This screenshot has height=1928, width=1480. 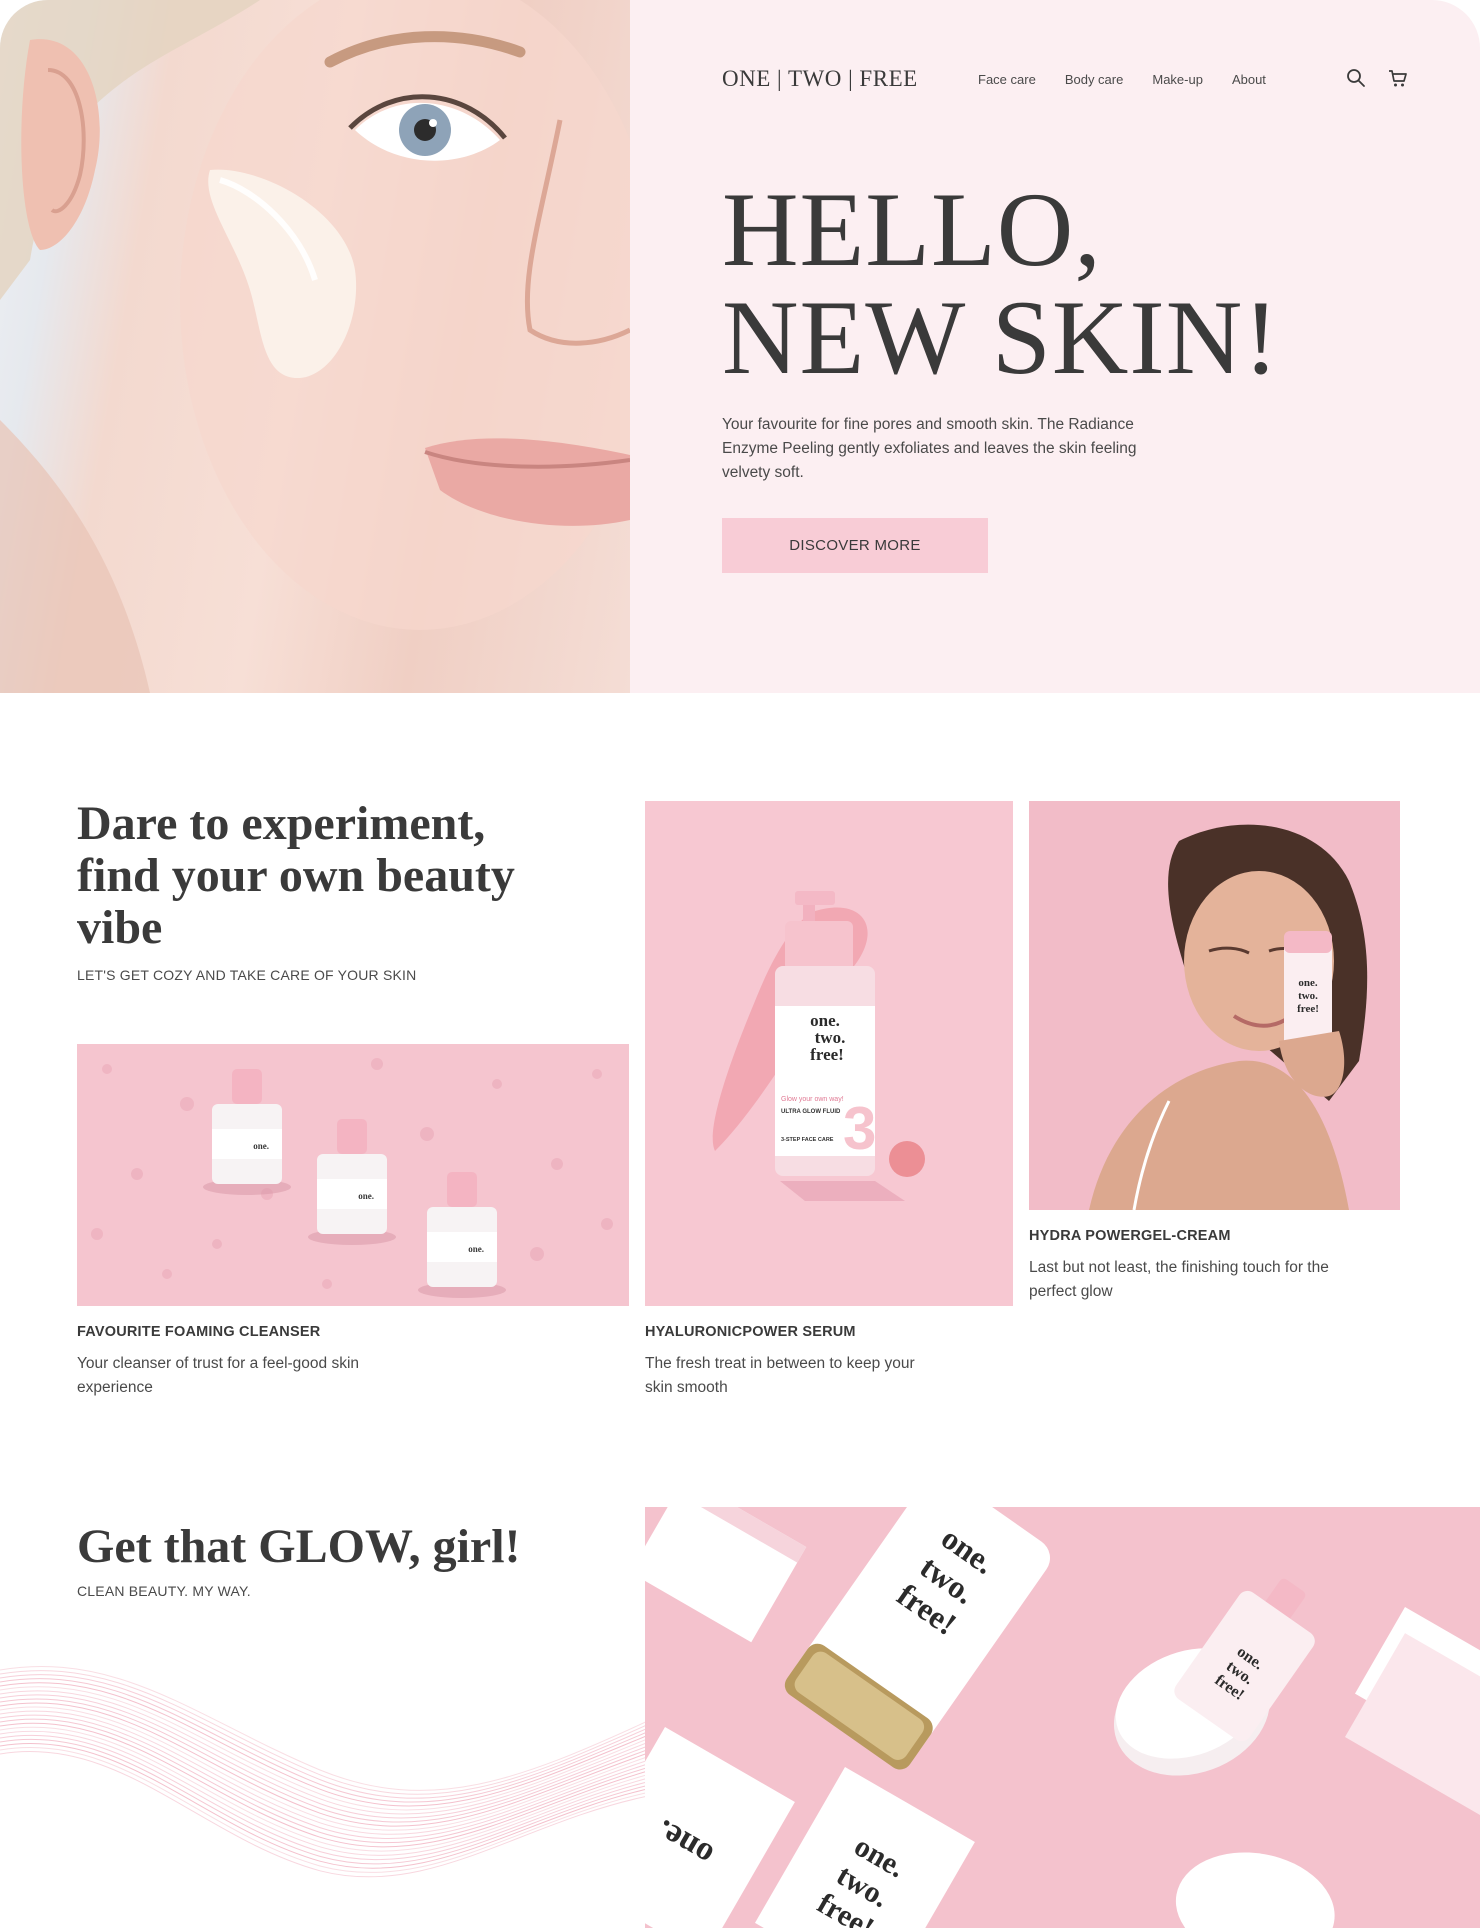 I want to click on product-title-cleanser: FAVOURITE FOAMING CLEANSER, so click(x=198, y=1332).